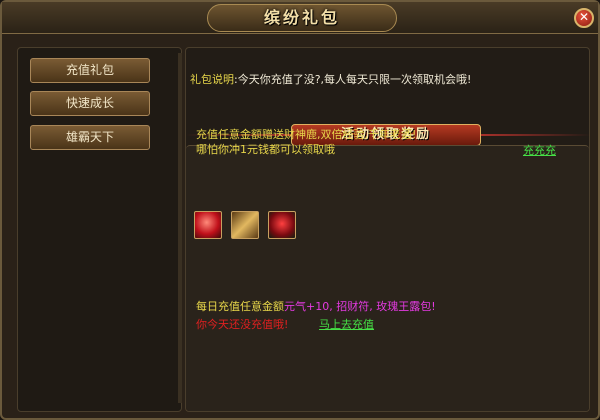 The image size is (600, 420). What do you see at coordinates (360, 306) in the screenshot?
I see `reward-items: 元气+10, 招财符, 玫瑰王露包!` at bounding box center [360, 306].